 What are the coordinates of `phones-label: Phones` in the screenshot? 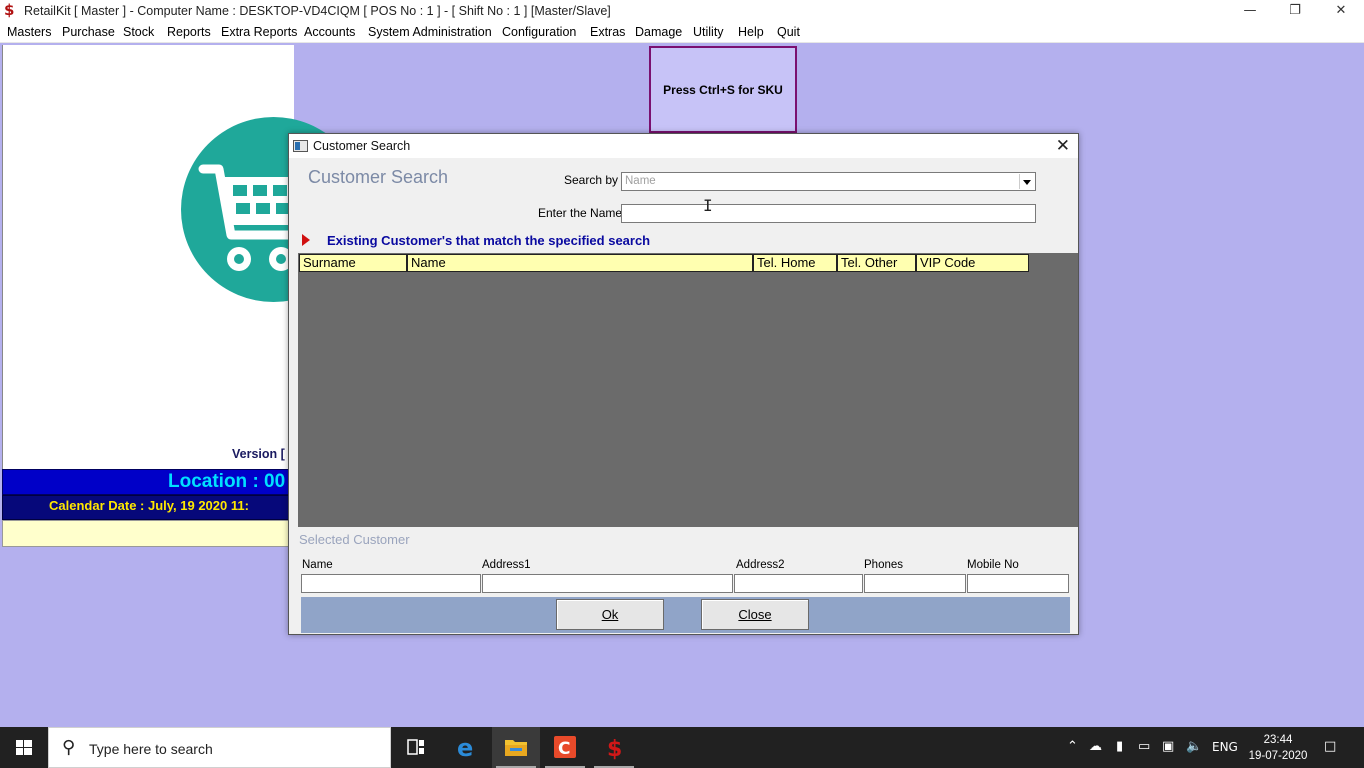 It's located at (884, 565).